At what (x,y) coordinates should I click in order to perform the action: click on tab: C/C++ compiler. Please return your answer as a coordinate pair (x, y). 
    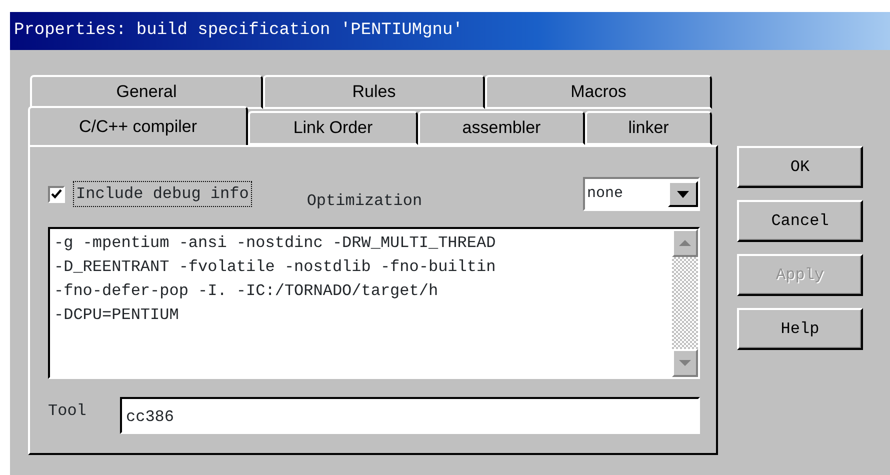
    Looking at the image, I should click on (138, 125).